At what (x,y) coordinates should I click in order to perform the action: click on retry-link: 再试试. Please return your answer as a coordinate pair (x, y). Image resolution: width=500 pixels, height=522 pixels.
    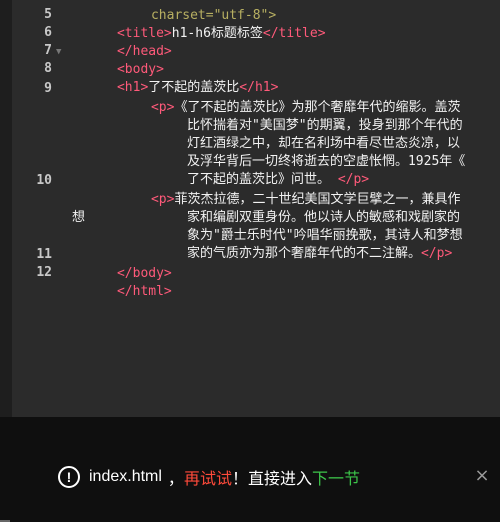
    Looking at the image, I should click on (208, 477).